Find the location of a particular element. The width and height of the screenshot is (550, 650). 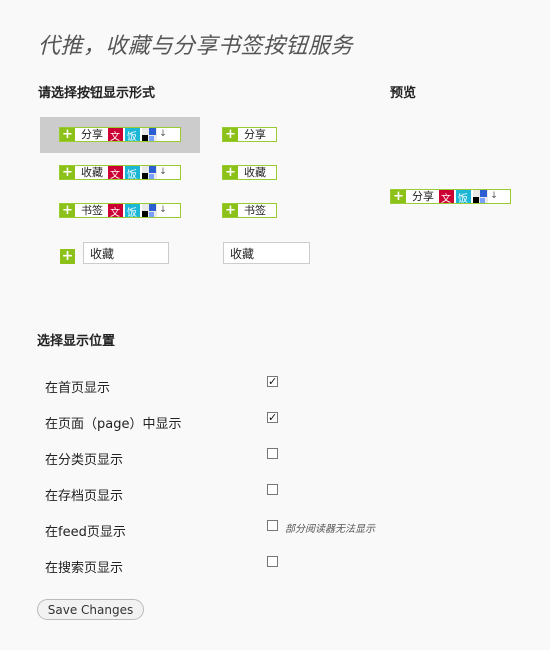

option-label-search: 在搜索页显示 is located at coordinates (84, 568).